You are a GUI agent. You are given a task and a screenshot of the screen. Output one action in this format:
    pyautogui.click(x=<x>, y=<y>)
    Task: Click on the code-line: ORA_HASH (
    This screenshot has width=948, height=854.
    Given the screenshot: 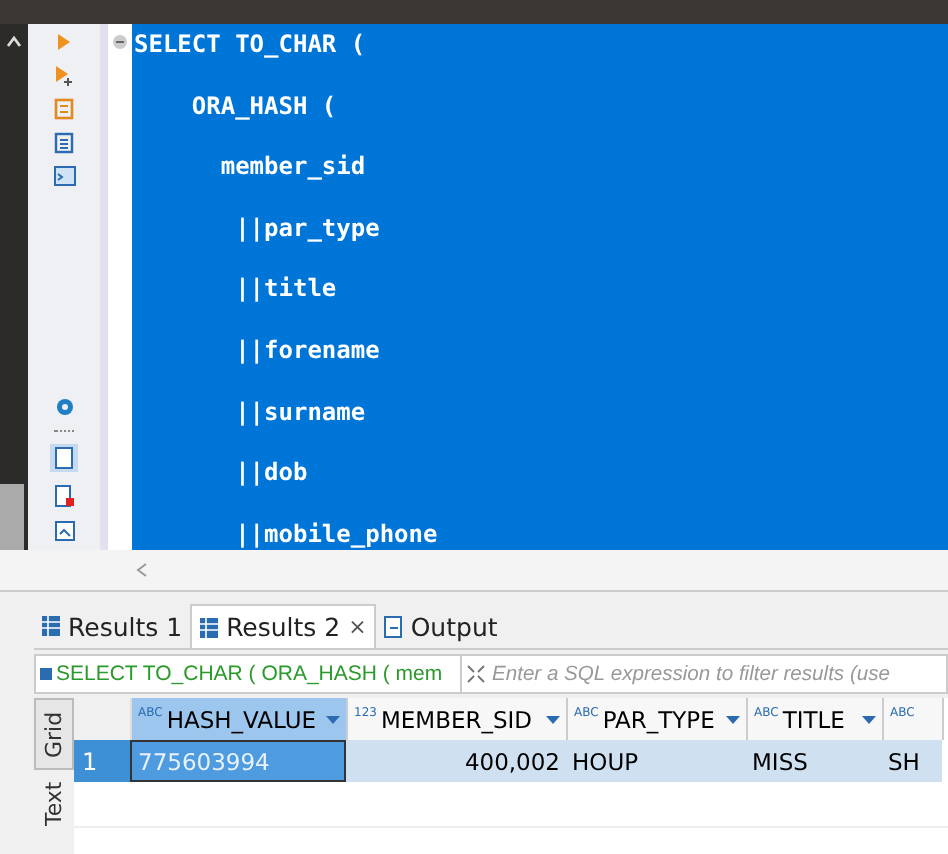 What is the action you would take?
    pyautogui.click(x=264, y=107)
    